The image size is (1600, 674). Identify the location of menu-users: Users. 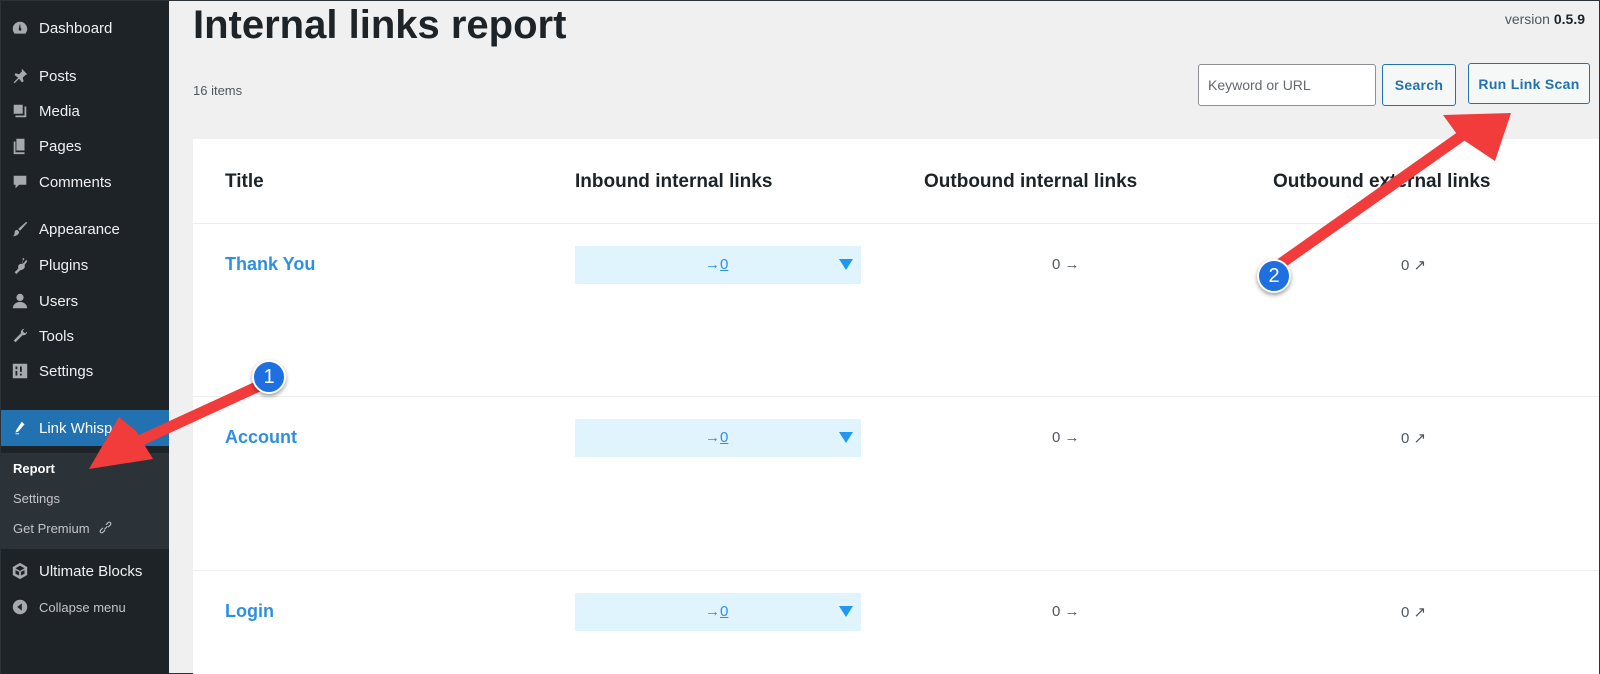
(85, 301).